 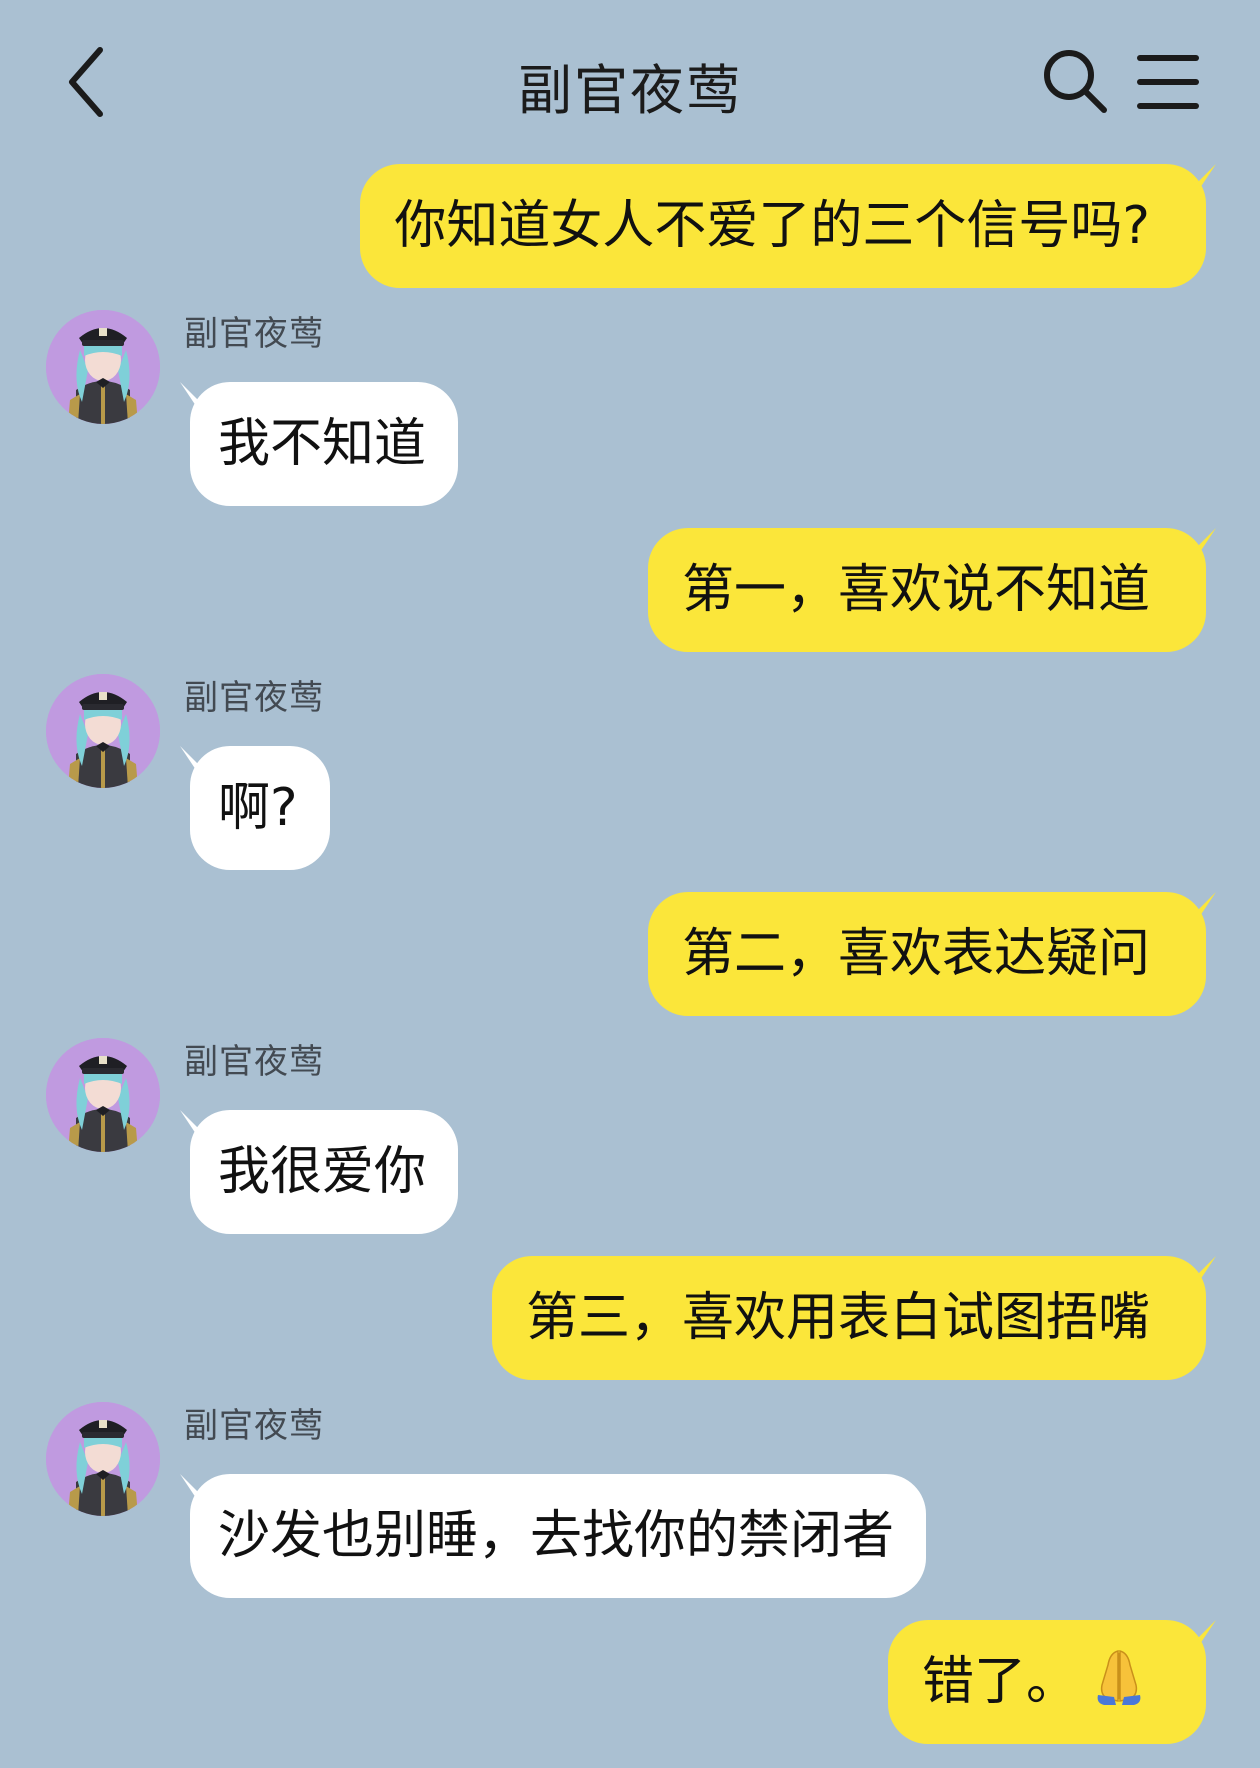 What do you see at coordinates (630, 1685) in the screenshot?
I see `message-outgoing: 错了。` at bounding box center [630, 1685].